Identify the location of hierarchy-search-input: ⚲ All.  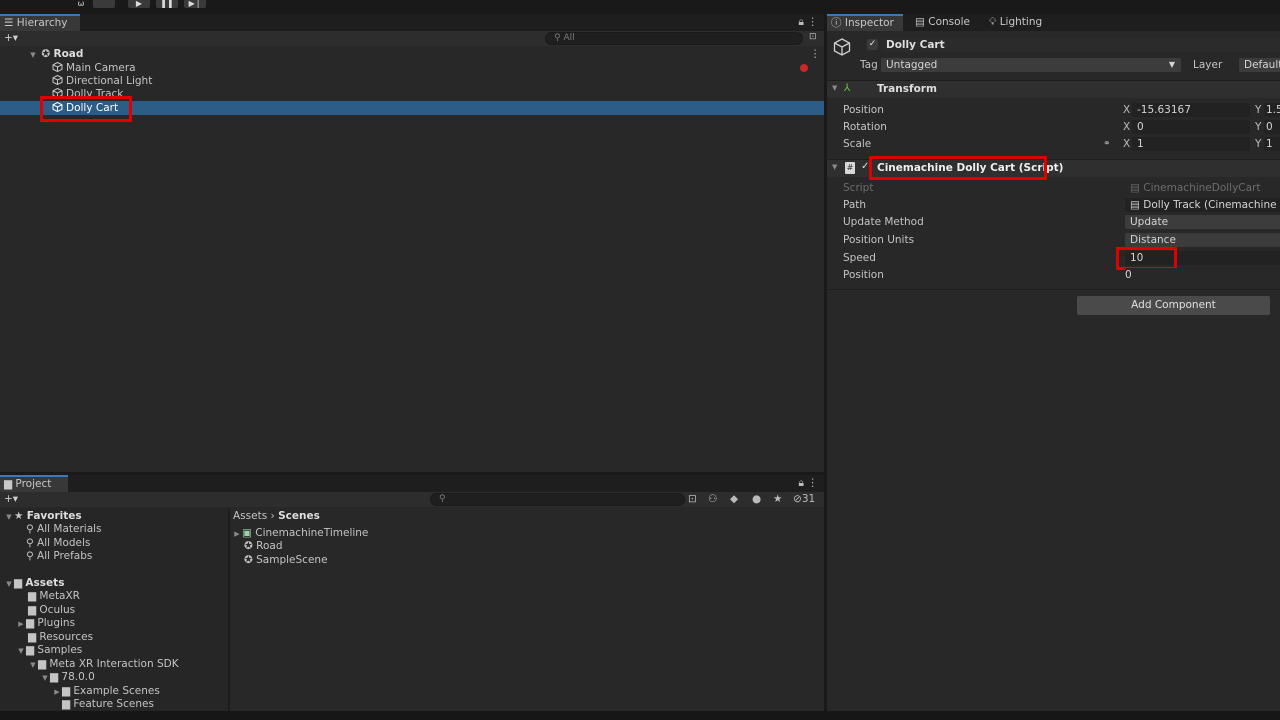
(674, 38).